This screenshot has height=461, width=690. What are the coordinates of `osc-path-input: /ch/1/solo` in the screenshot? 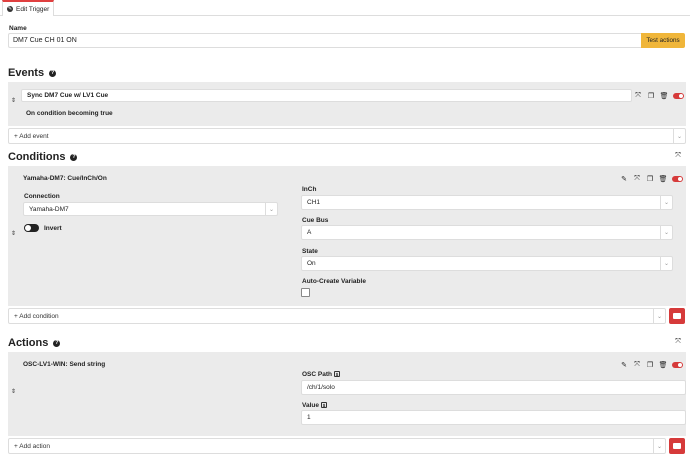 It's located at (493, 387).